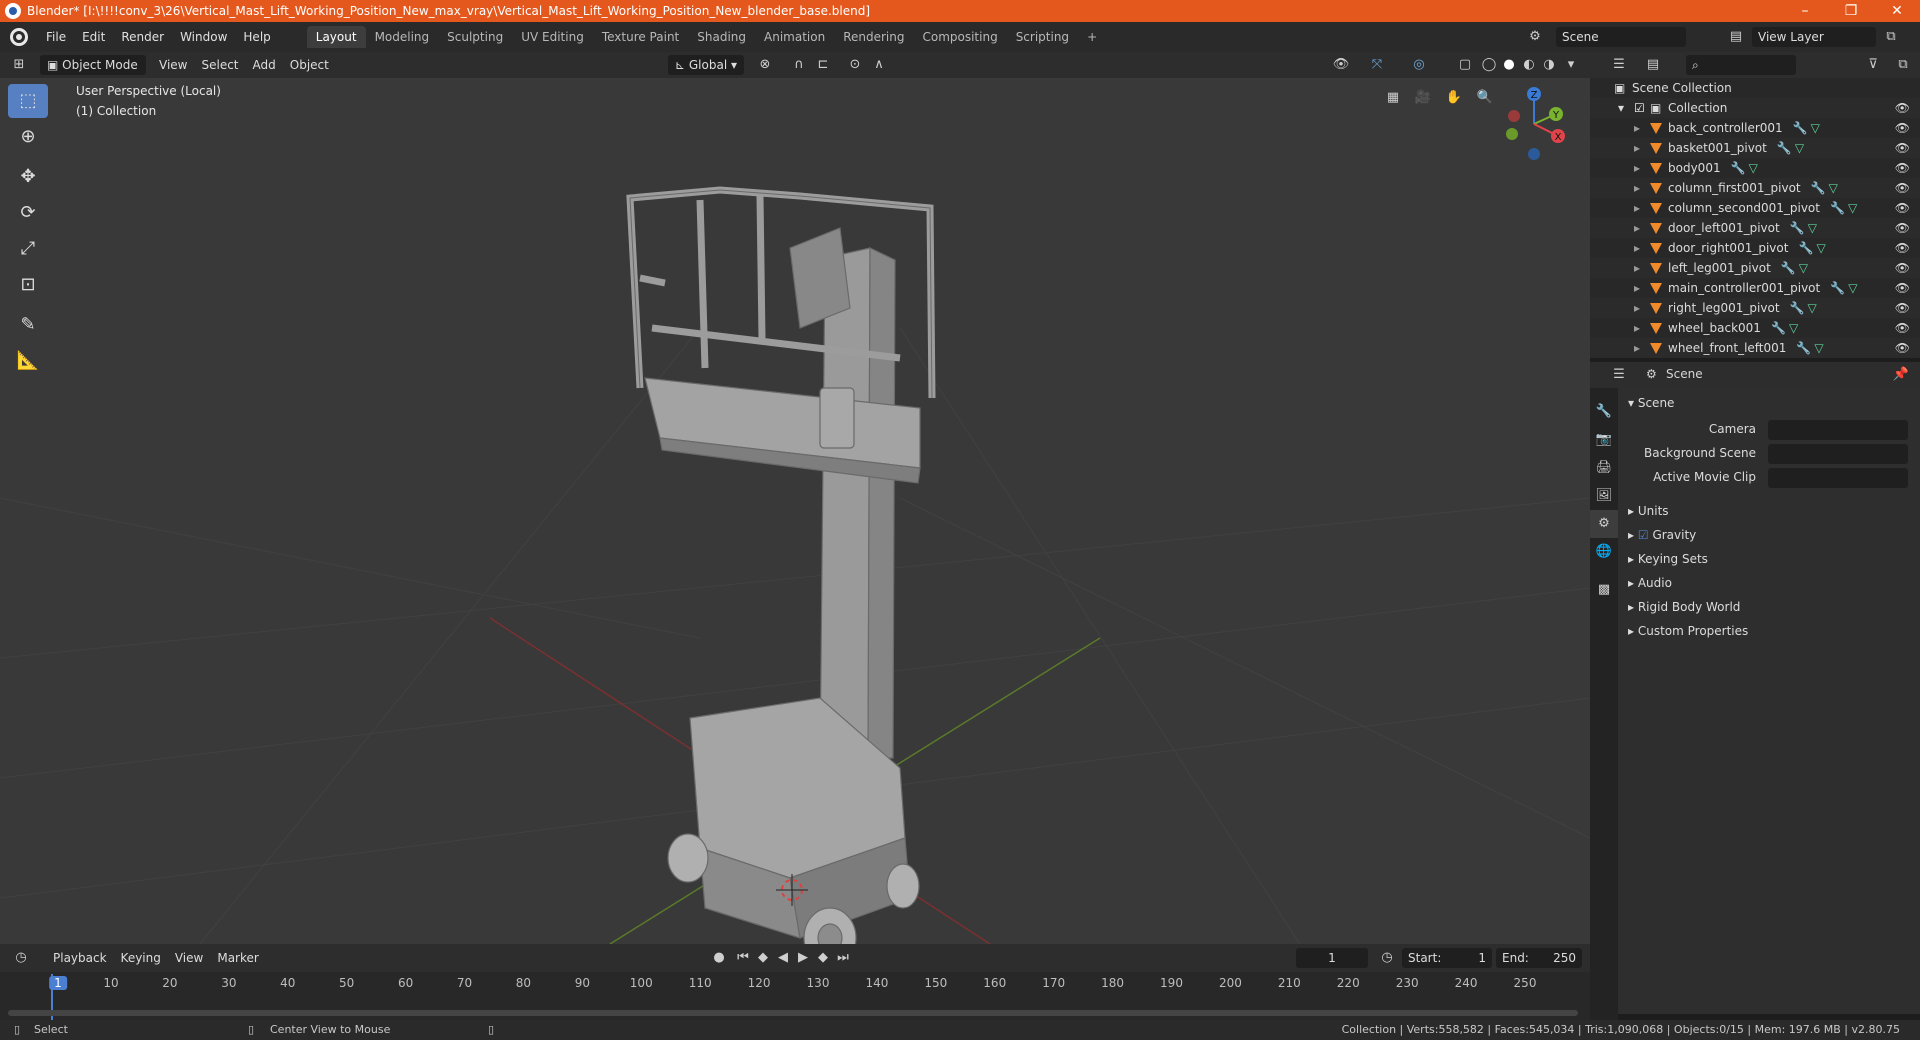 The image size is (1920, 1040). What do you see at coordinates (1604, 440) in the screenshot?
I see `render-properties-tab-icon: 📷` at bounding box center [1604, 440].